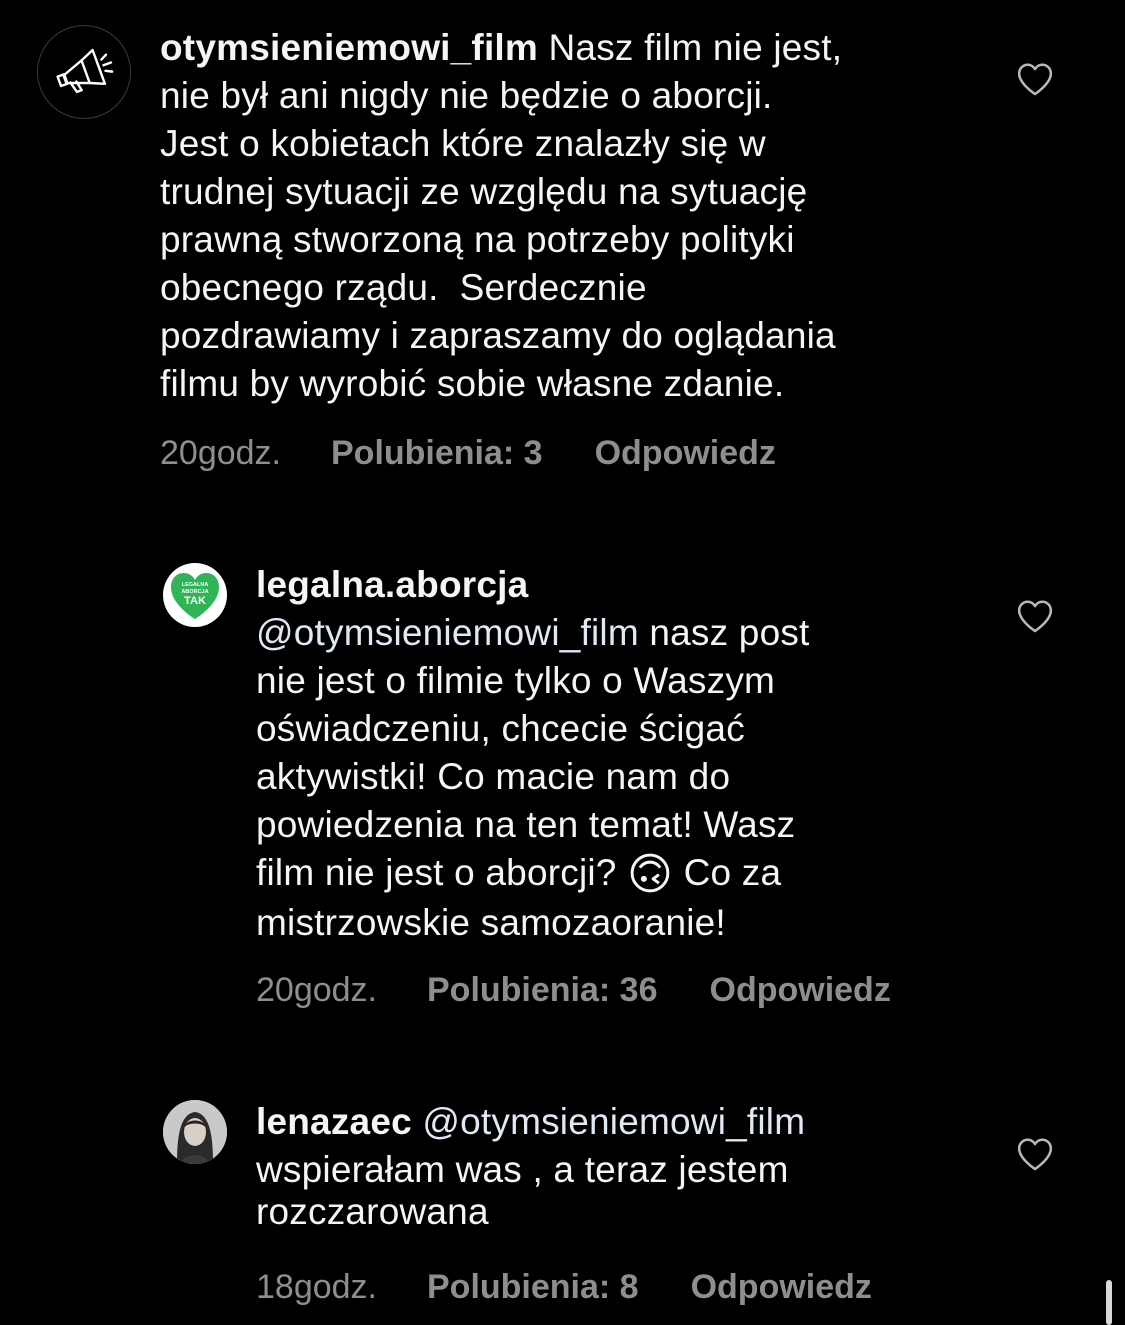 The width and height of the screenshot is (1125, 1325). What do you see at coordinates (522, 1169) in the screenshot?
I see `comment-text-line: wspierałam was , a teraz jestem` at bounding box center [522, 1169].